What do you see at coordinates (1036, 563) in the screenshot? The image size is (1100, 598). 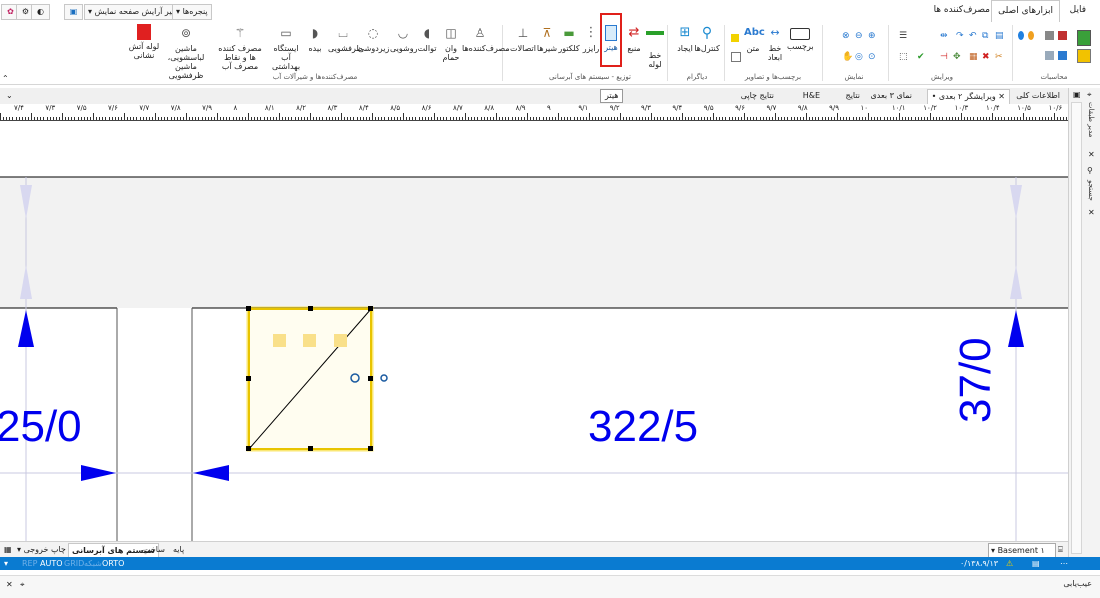 I see `layers-icon: ▤` at bounding box center [1036, 563].